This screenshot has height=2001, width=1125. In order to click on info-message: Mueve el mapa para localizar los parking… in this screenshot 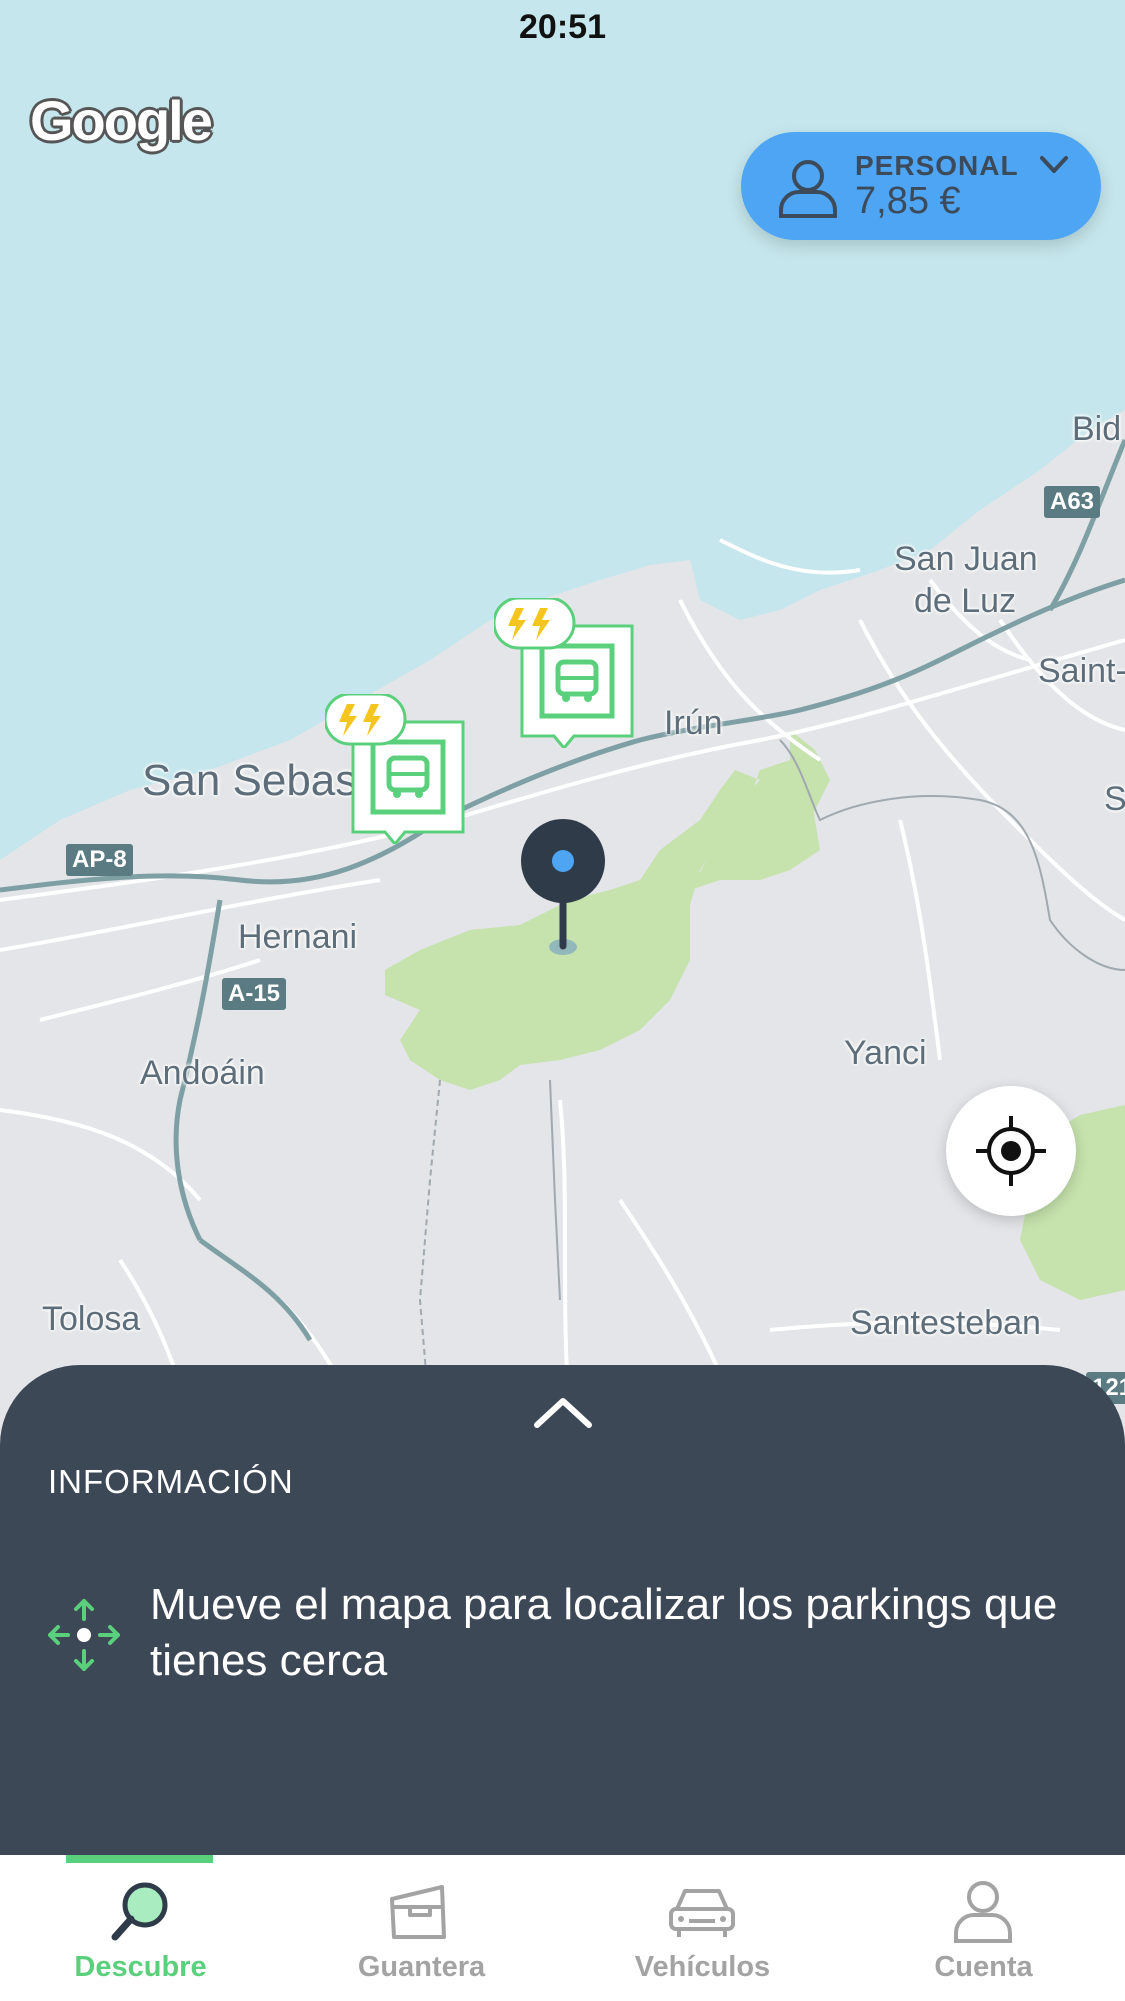, I will do `click(604, 1632)`.